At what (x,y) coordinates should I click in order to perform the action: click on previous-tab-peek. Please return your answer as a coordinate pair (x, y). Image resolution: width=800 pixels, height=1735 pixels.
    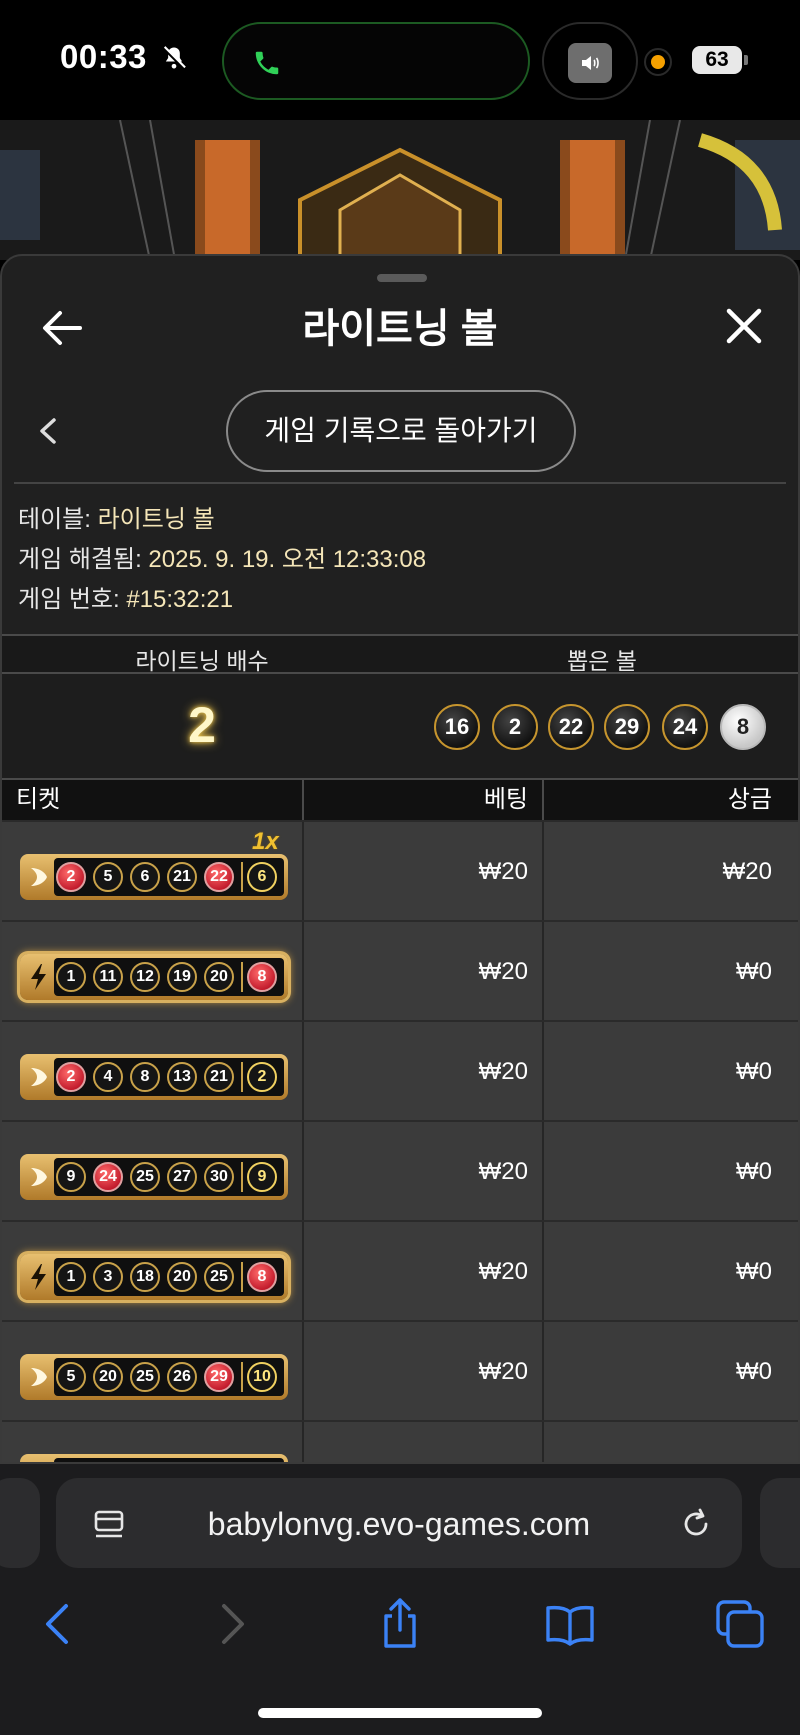
    Looking at the image, I should click on (20, 1523).